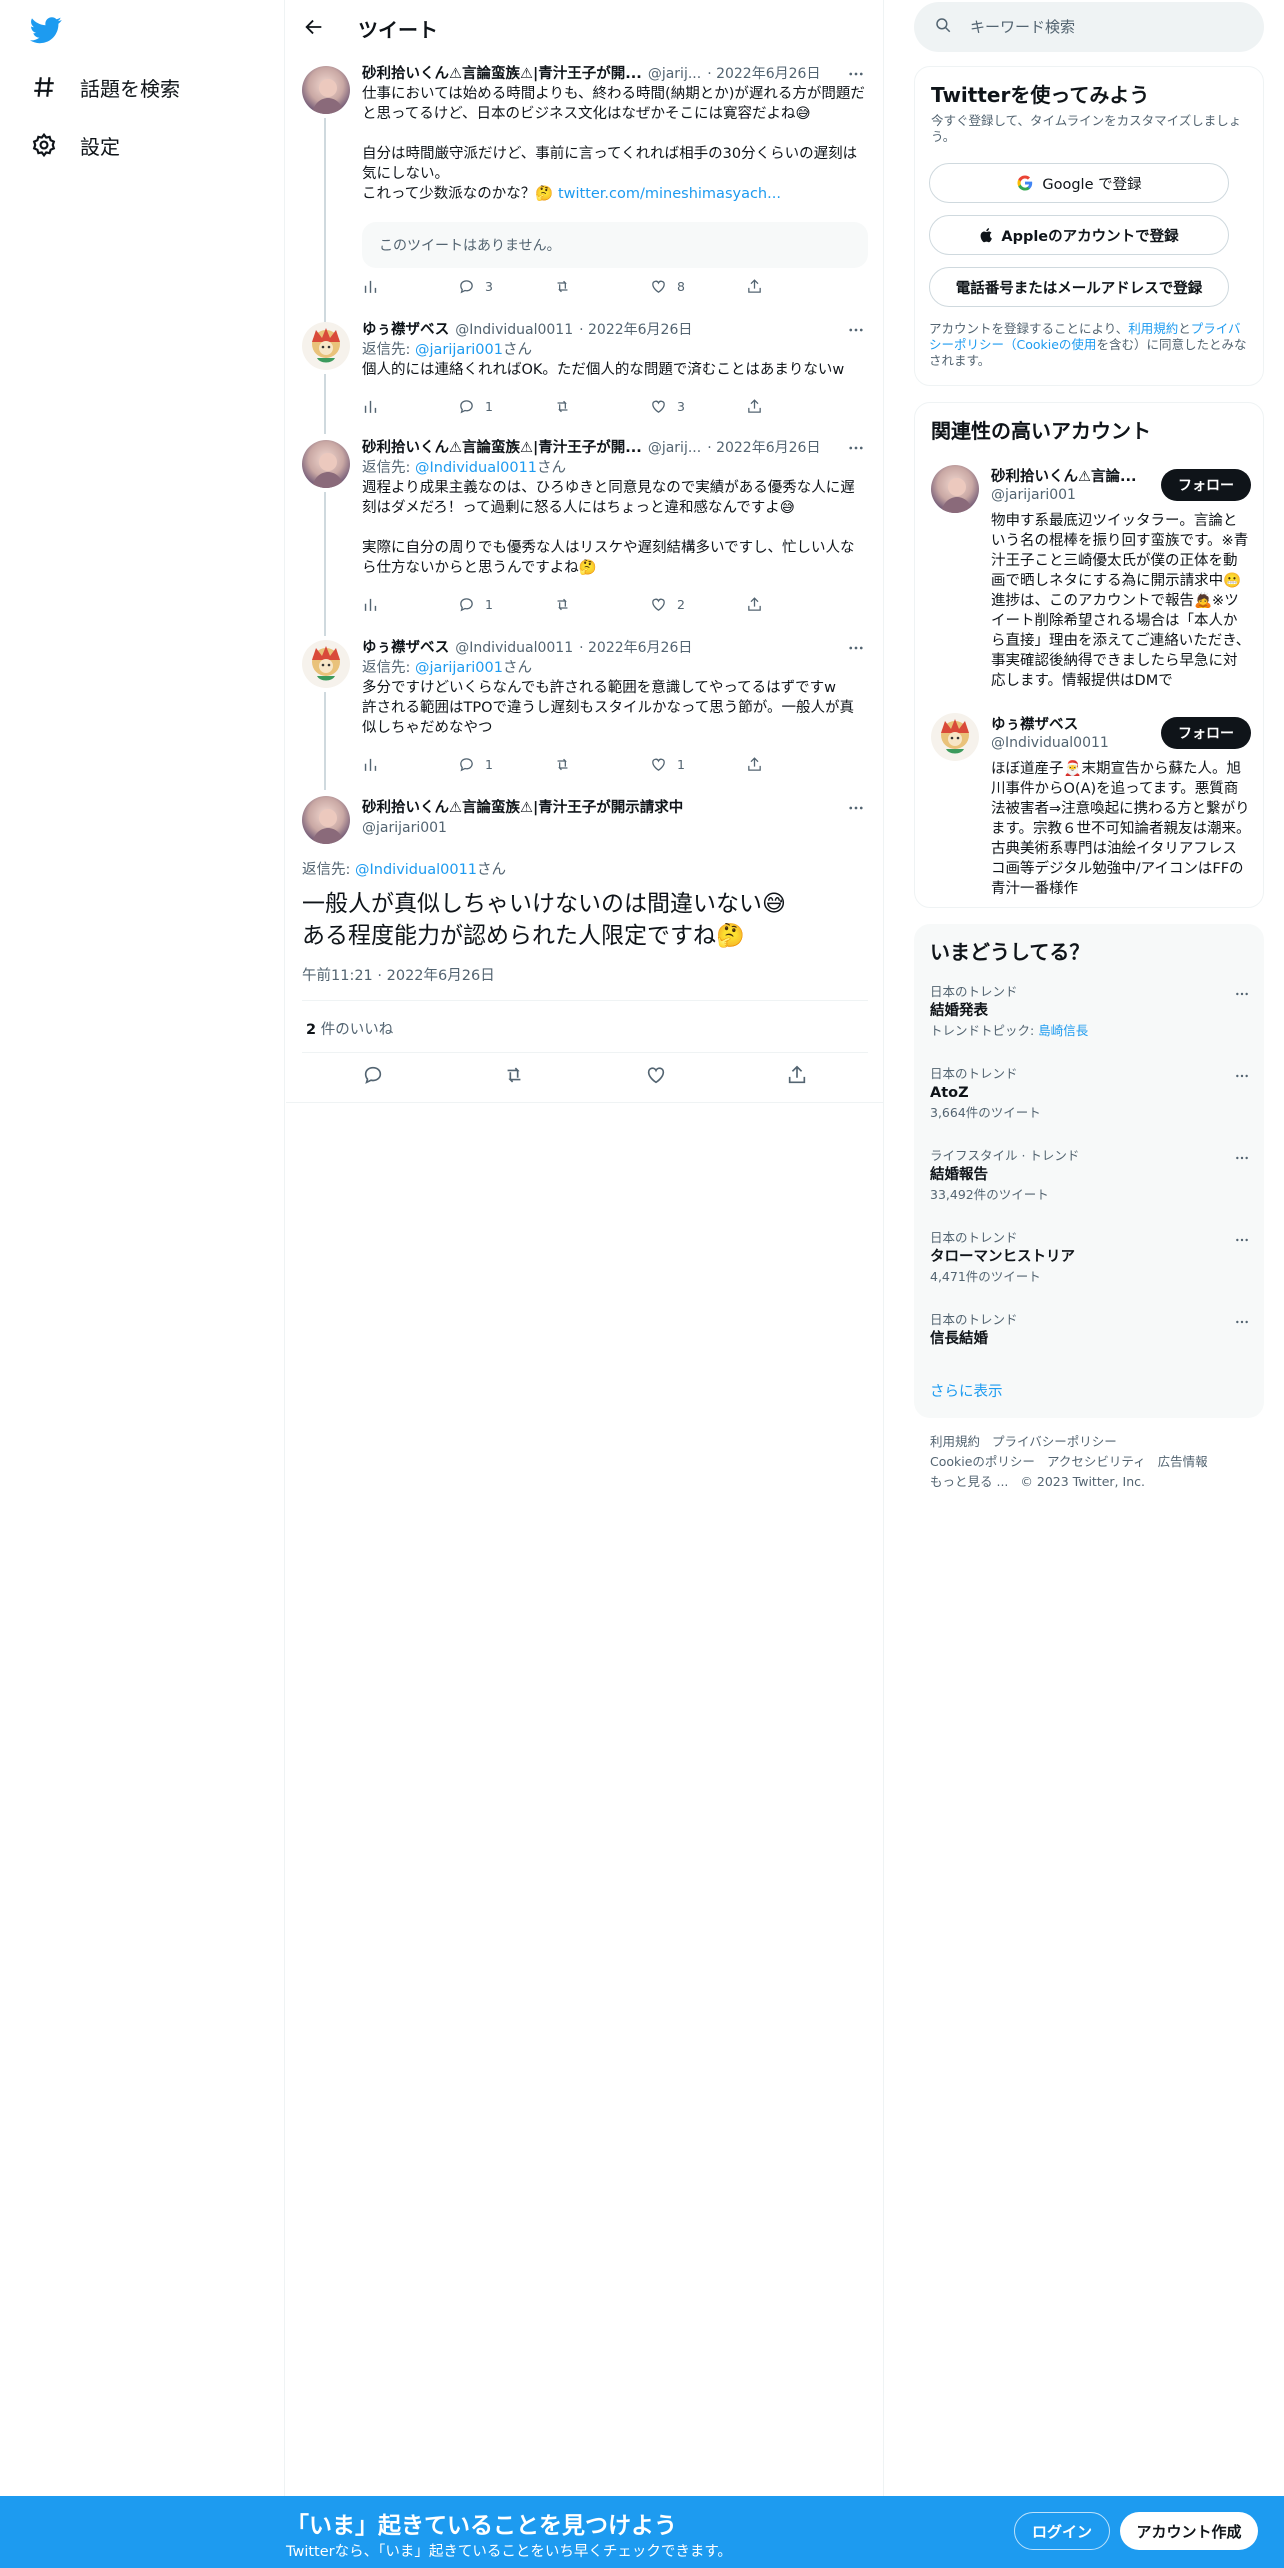  I want to click on nav-explore: 話題を検索, so click(105, 87).